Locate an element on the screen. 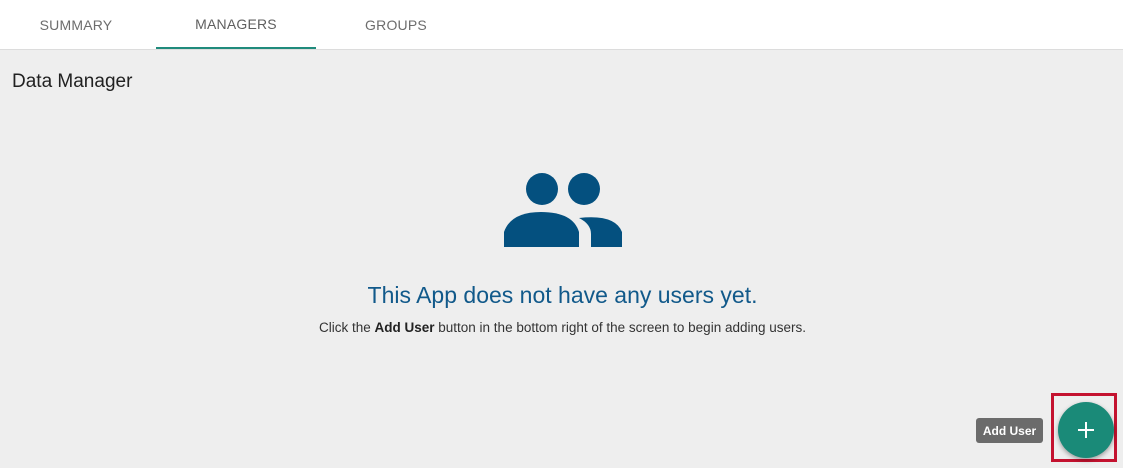  tab-managers: MANAGERS is located at coordinates (236, 24).